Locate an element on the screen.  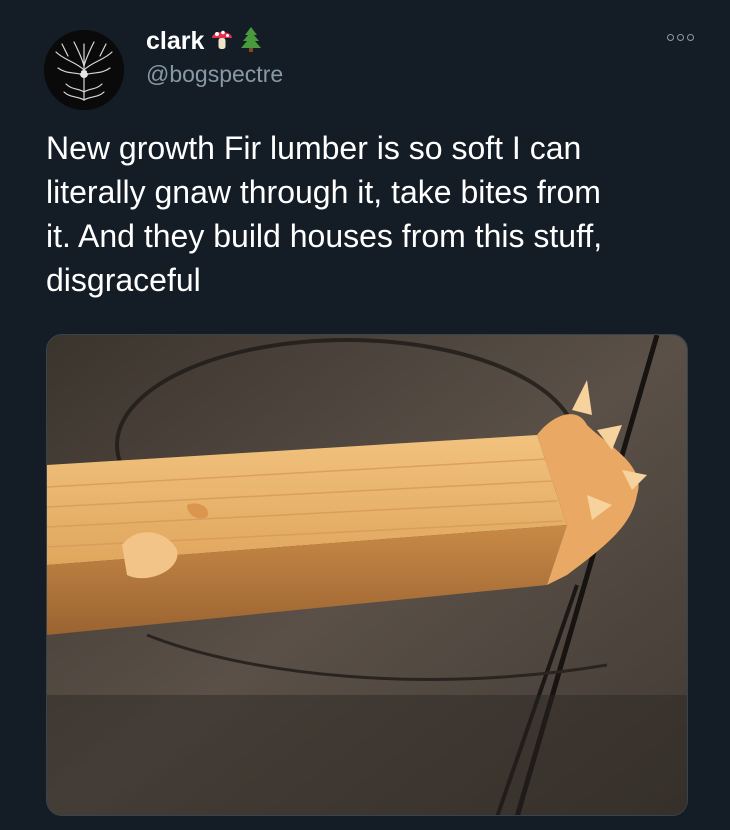
evergreen-tree-icon is located at coordinates (251, 41).